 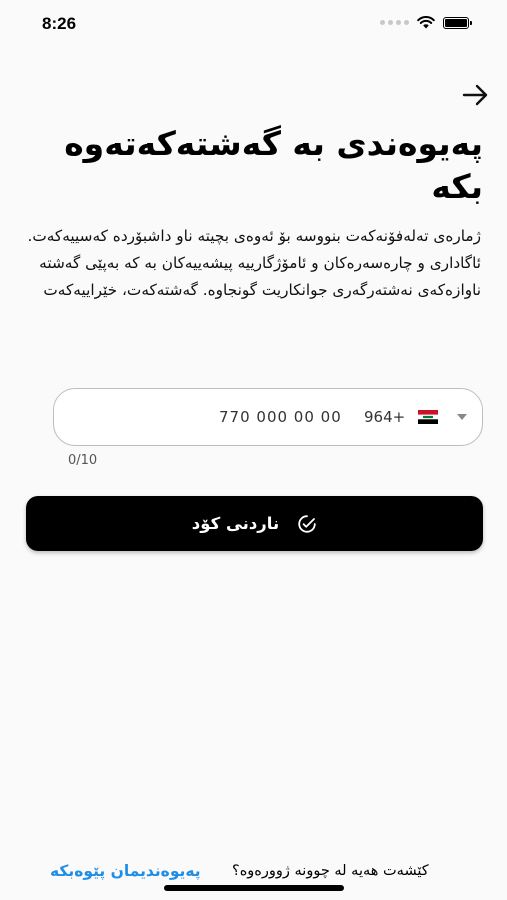 I want to click on dial-code: 964+, so click(x=385, y=417).